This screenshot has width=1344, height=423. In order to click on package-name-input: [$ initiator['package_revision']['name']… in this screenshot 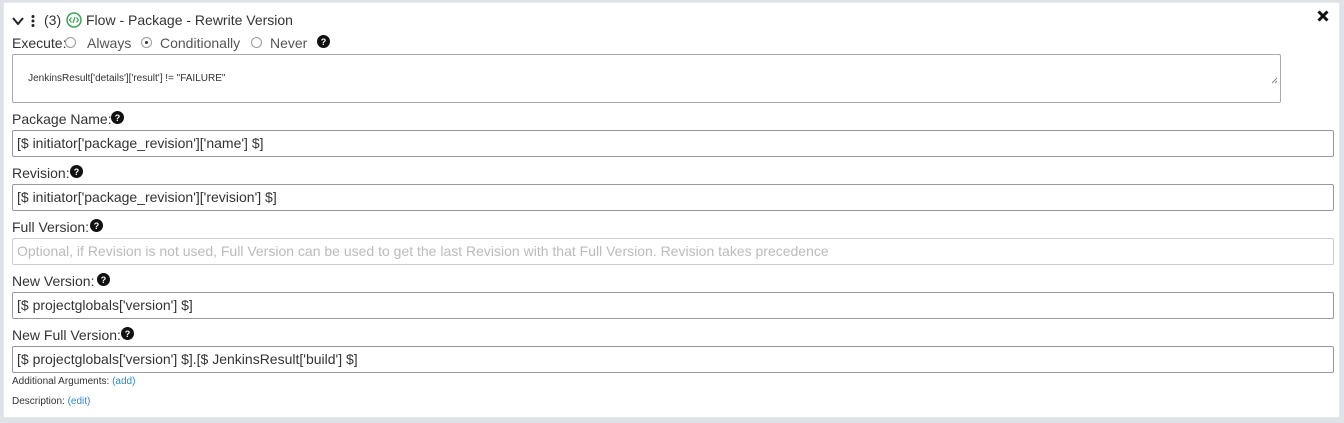, I will do `click(673, 143)`.